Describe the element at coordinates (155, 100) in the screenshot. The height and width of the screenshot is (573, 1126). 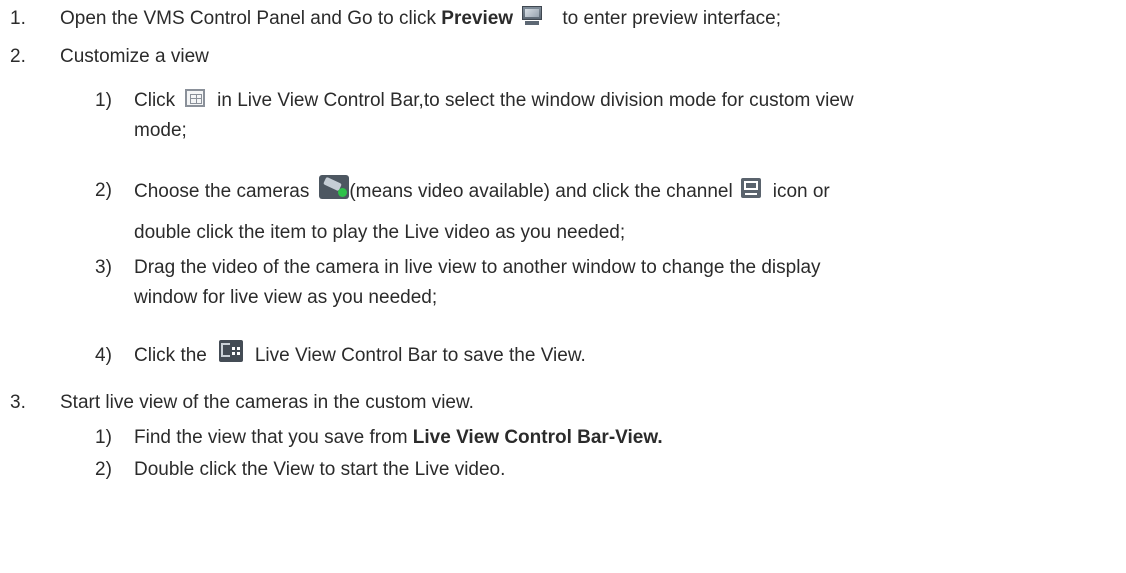
I see `step-2-1-text-a: Click` at that location.